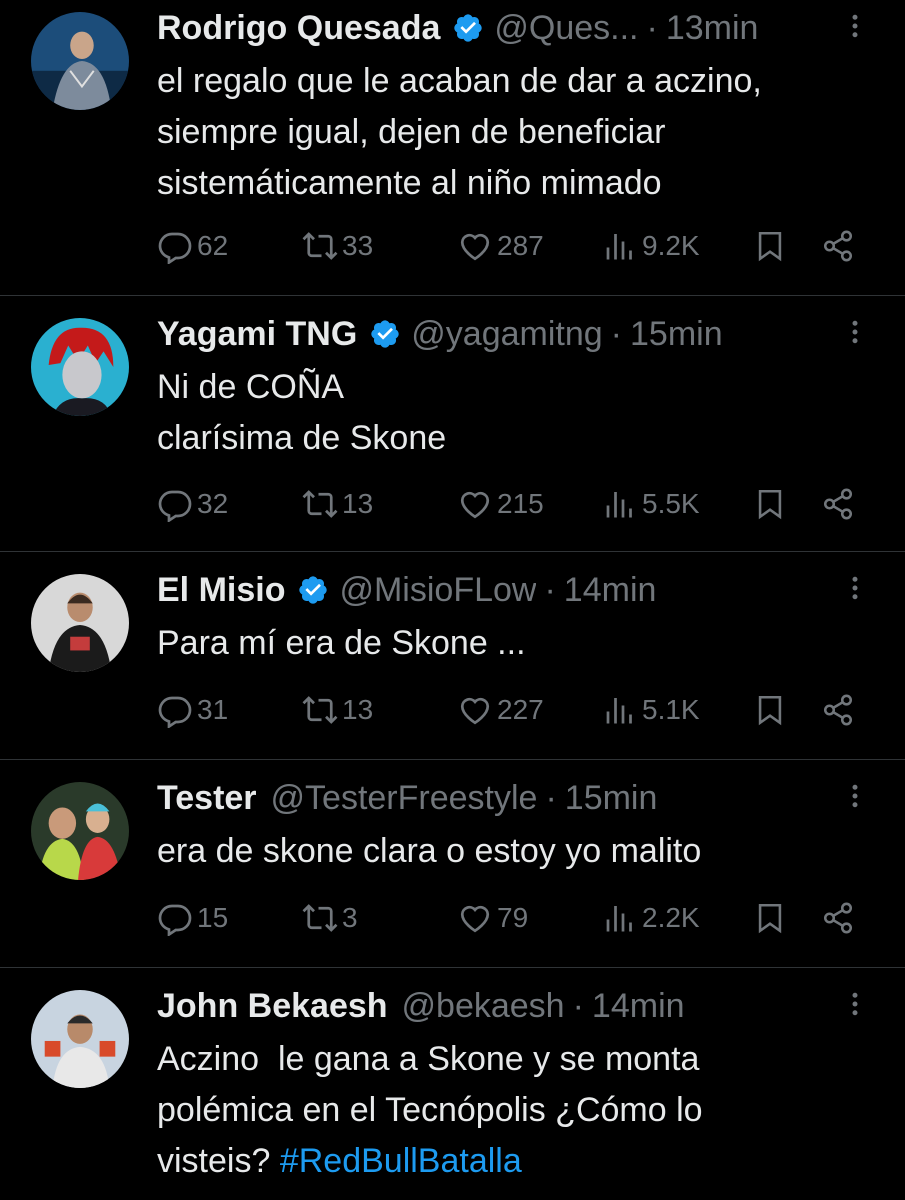 The width and height of the screenshot is (905, 1200). I want to click on username: @MisioFLow, so click(437, 590).